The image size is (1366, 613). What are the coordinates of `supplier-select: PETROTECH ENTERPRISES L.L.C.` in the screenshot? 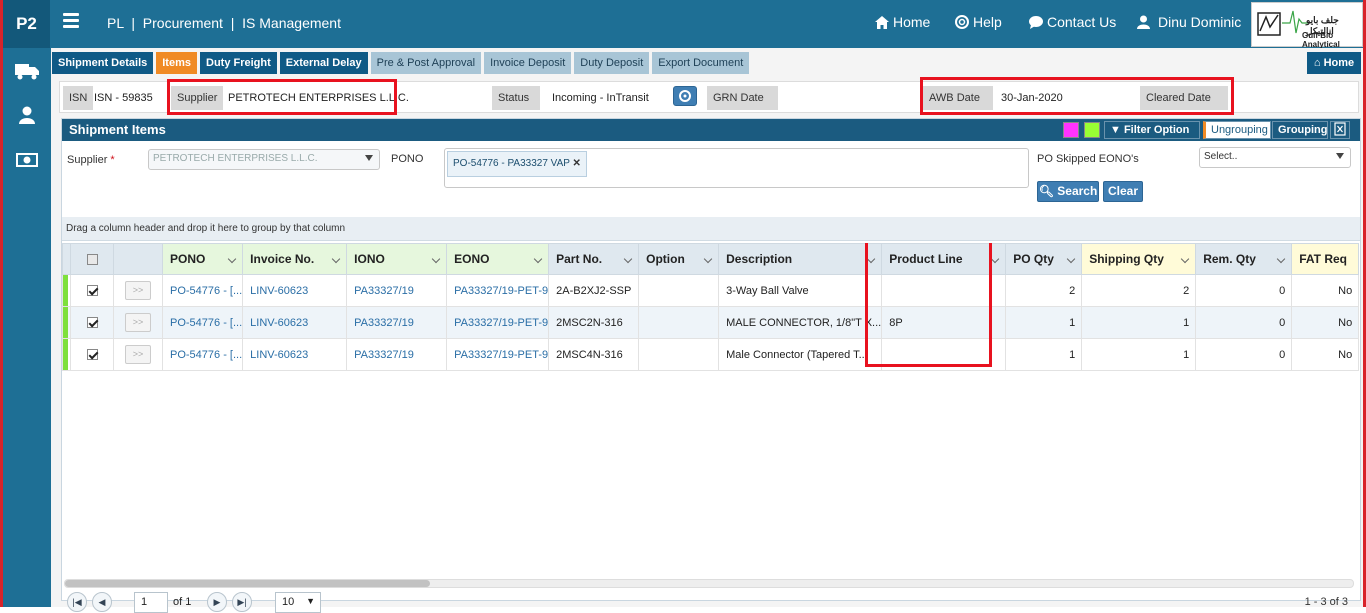 It's located at (264, 159).